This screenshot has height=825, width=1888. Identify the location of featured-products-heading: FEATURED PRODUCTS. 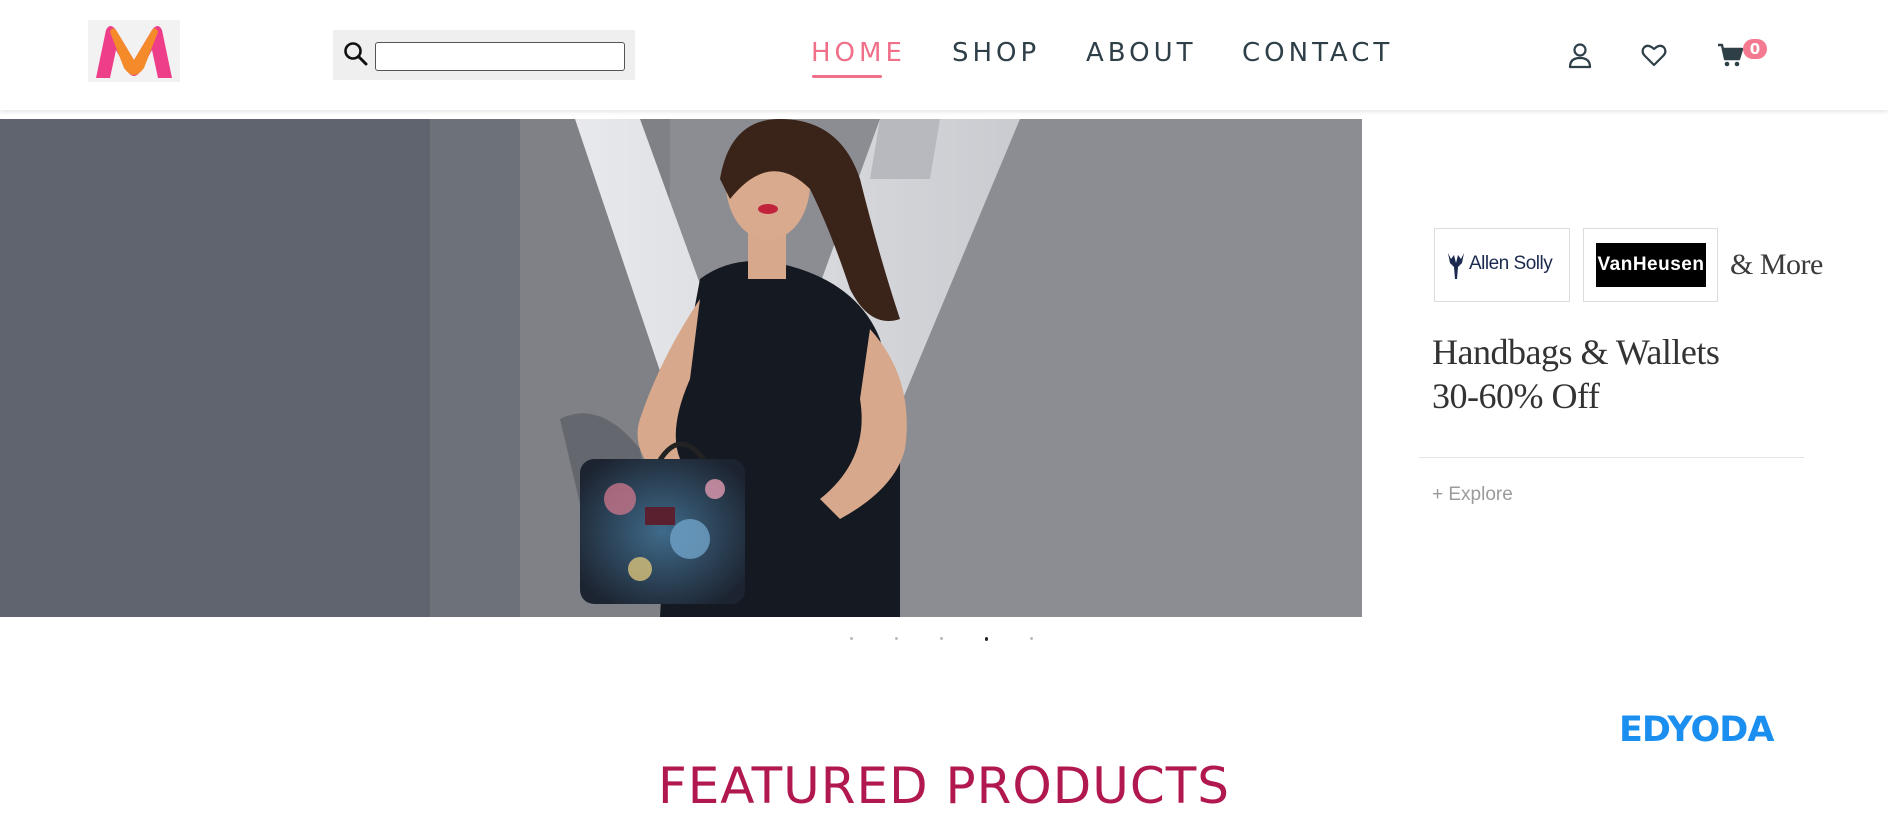
(944, 786).